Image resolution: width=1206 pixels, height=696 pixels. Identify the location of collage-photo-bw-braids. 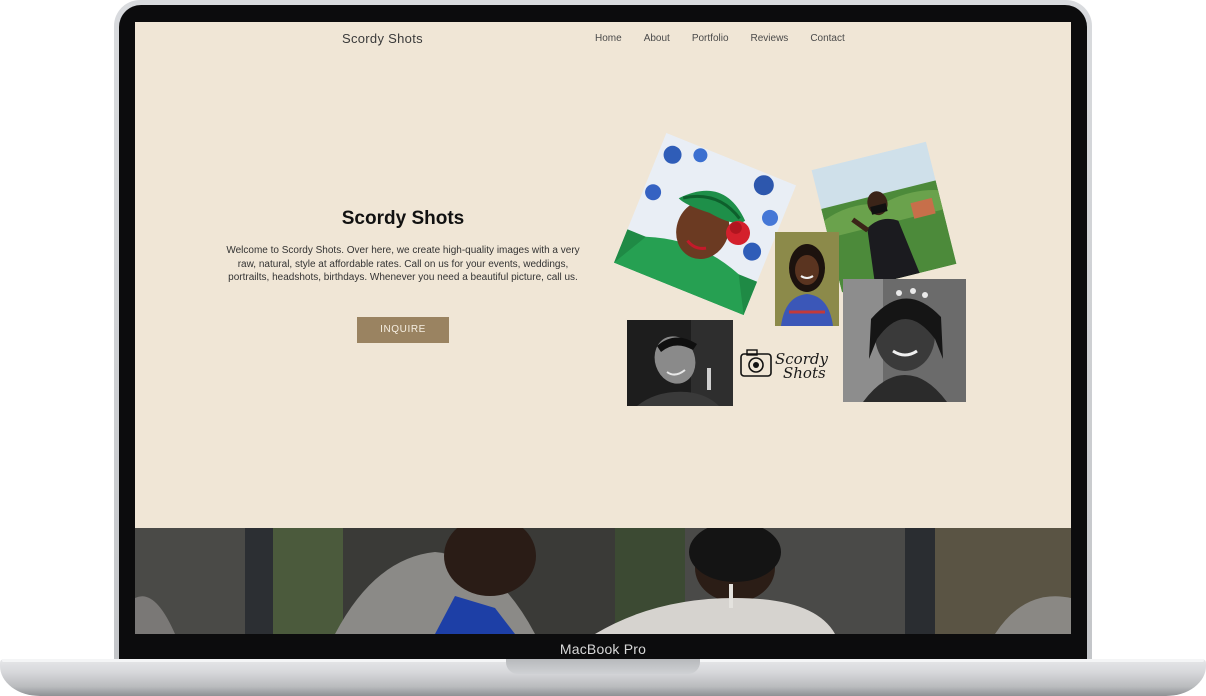
(904, 340).